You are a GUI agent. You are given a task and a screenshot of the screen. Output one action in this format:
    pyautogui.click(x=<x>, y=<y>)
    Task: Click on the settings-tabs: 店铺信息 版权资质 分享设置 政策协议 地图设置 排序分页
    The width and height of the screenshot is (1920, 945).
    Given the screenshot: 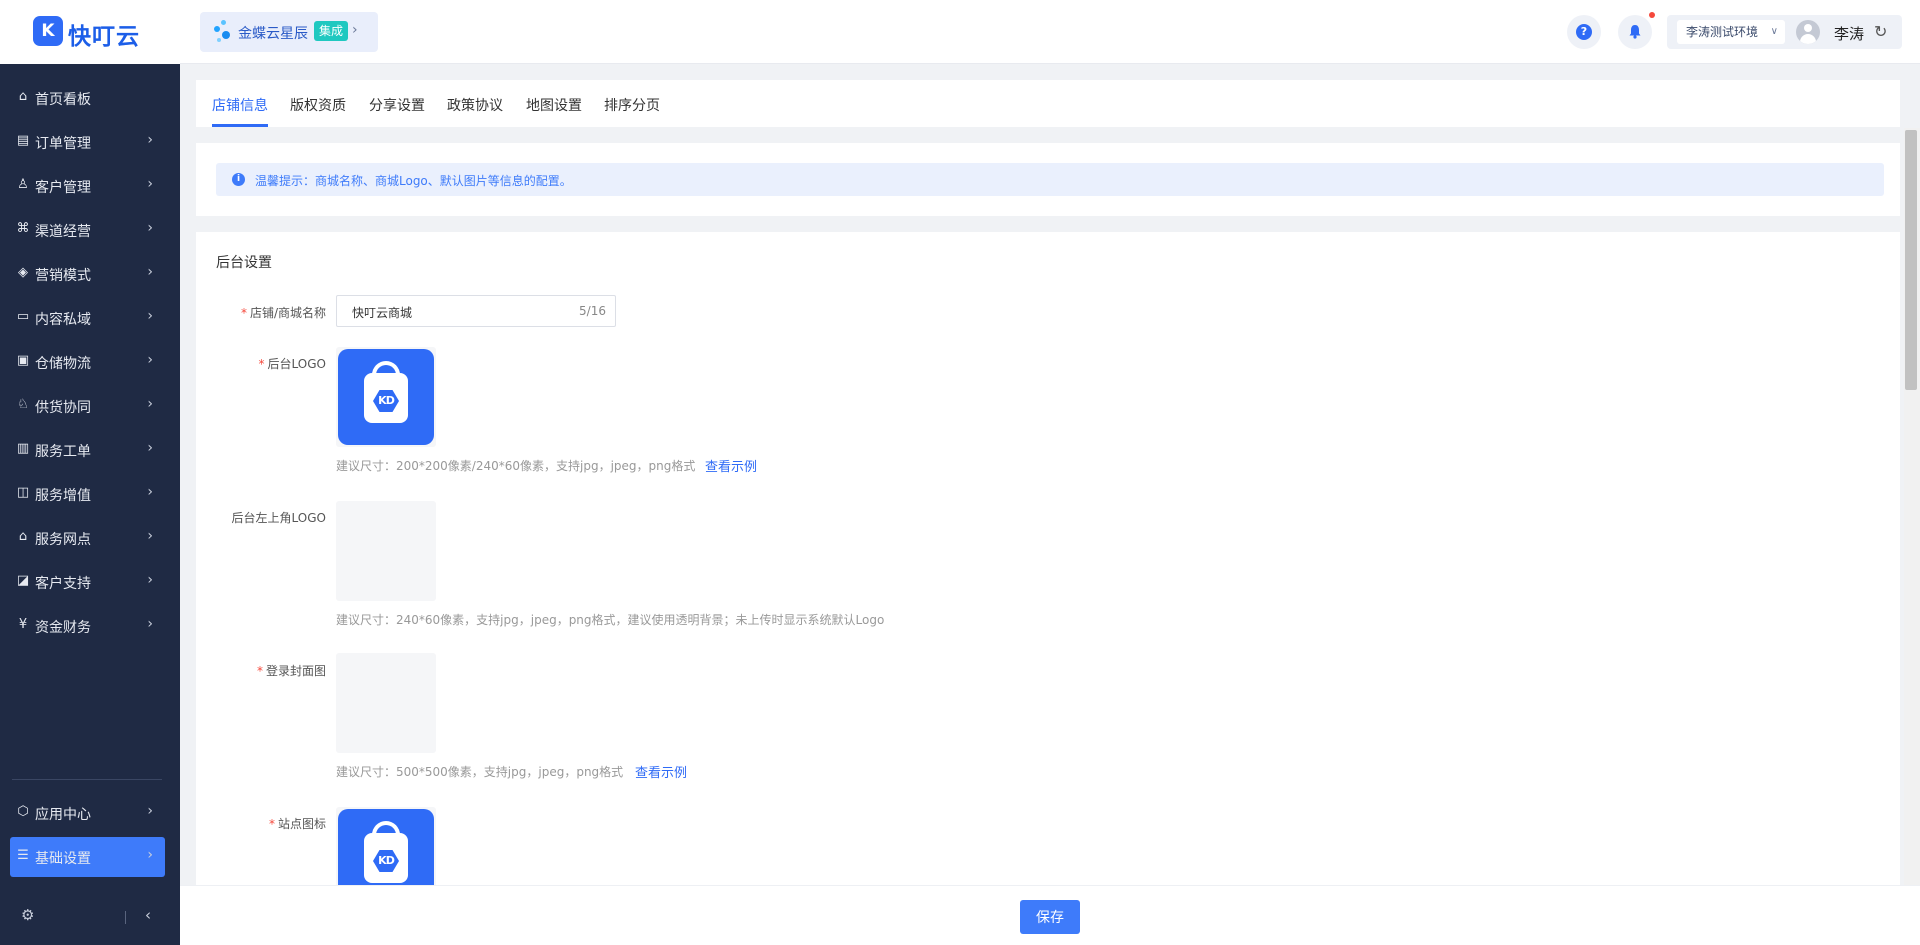 What is the action you would take?
    pyautogui.click(x=1048, y=103)
    